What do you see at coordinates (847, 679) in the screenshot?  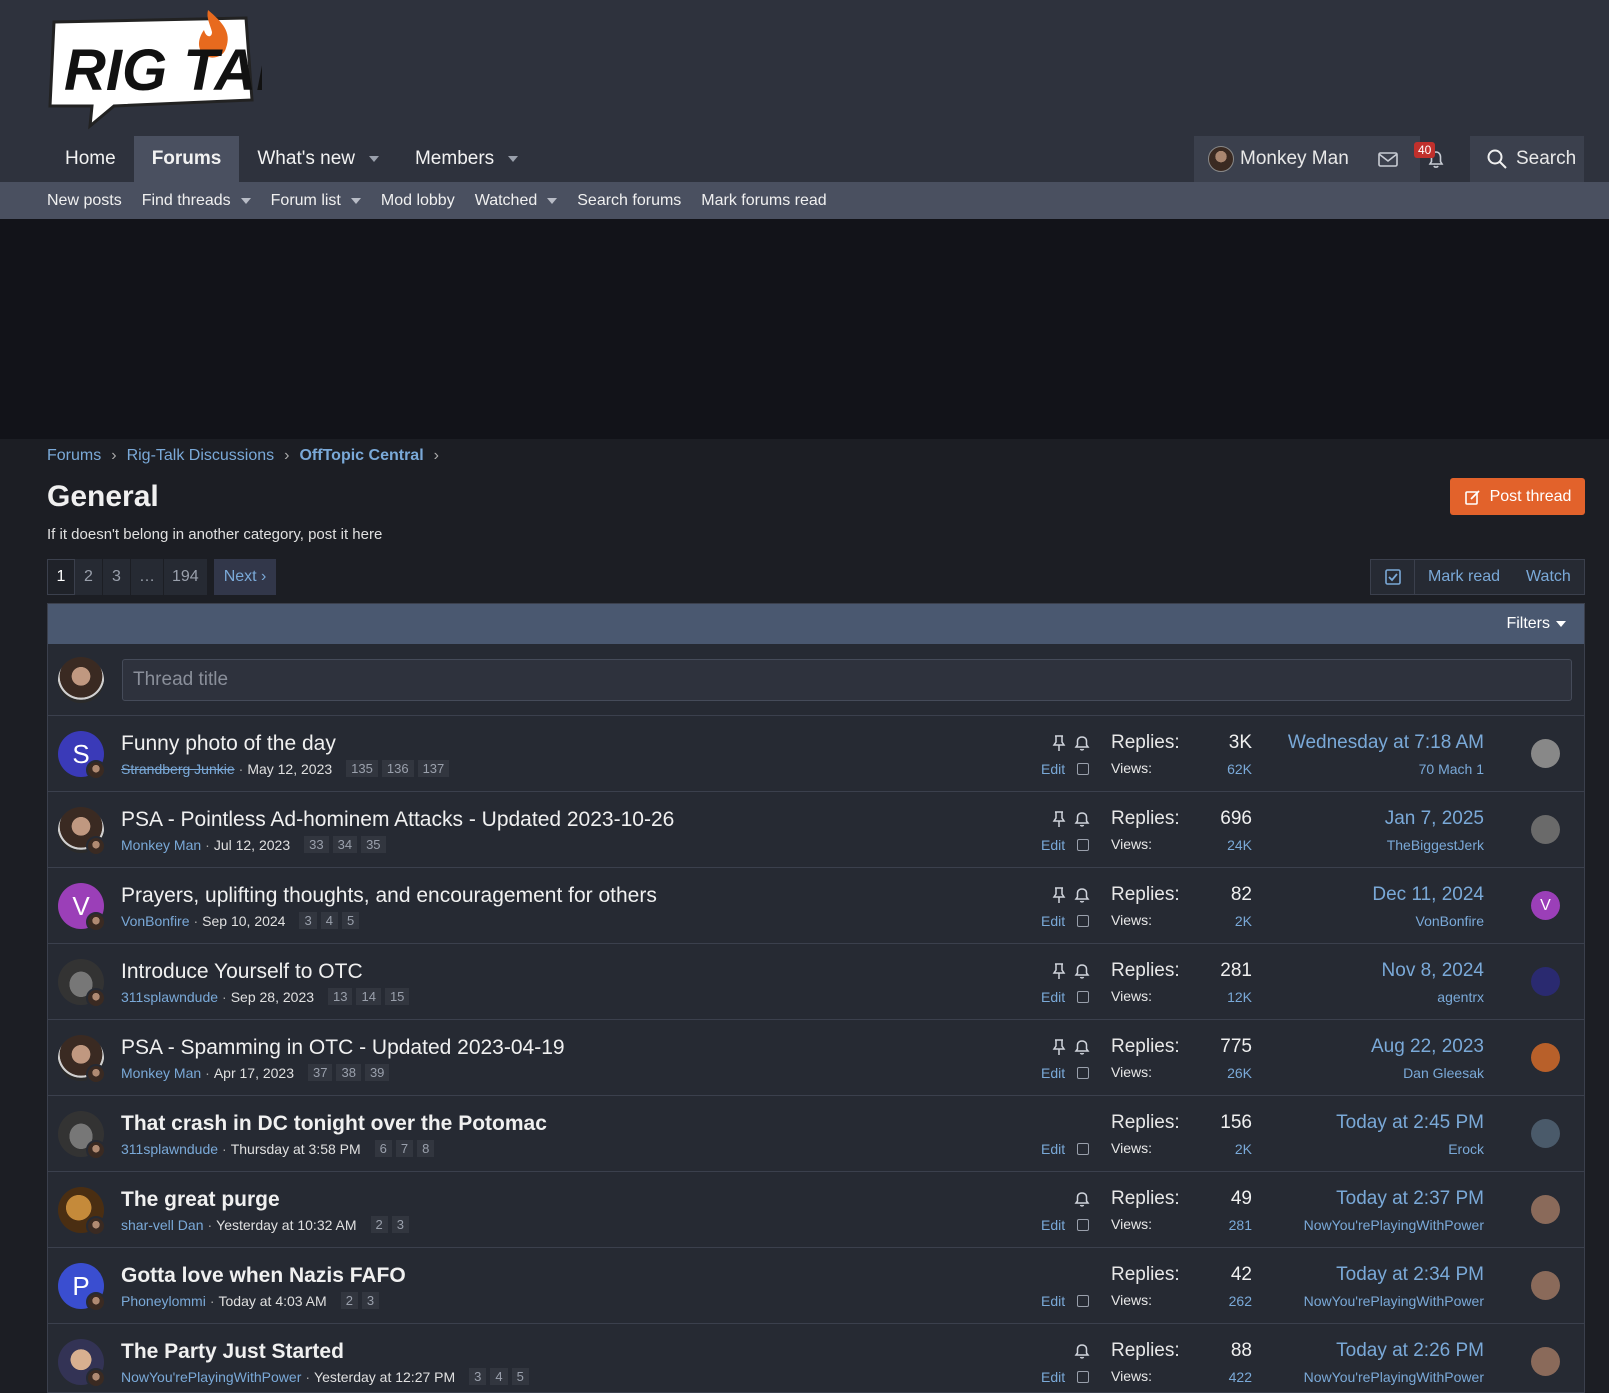 I see `thread-title-input: Thread title` at bounding box center [847, 679].